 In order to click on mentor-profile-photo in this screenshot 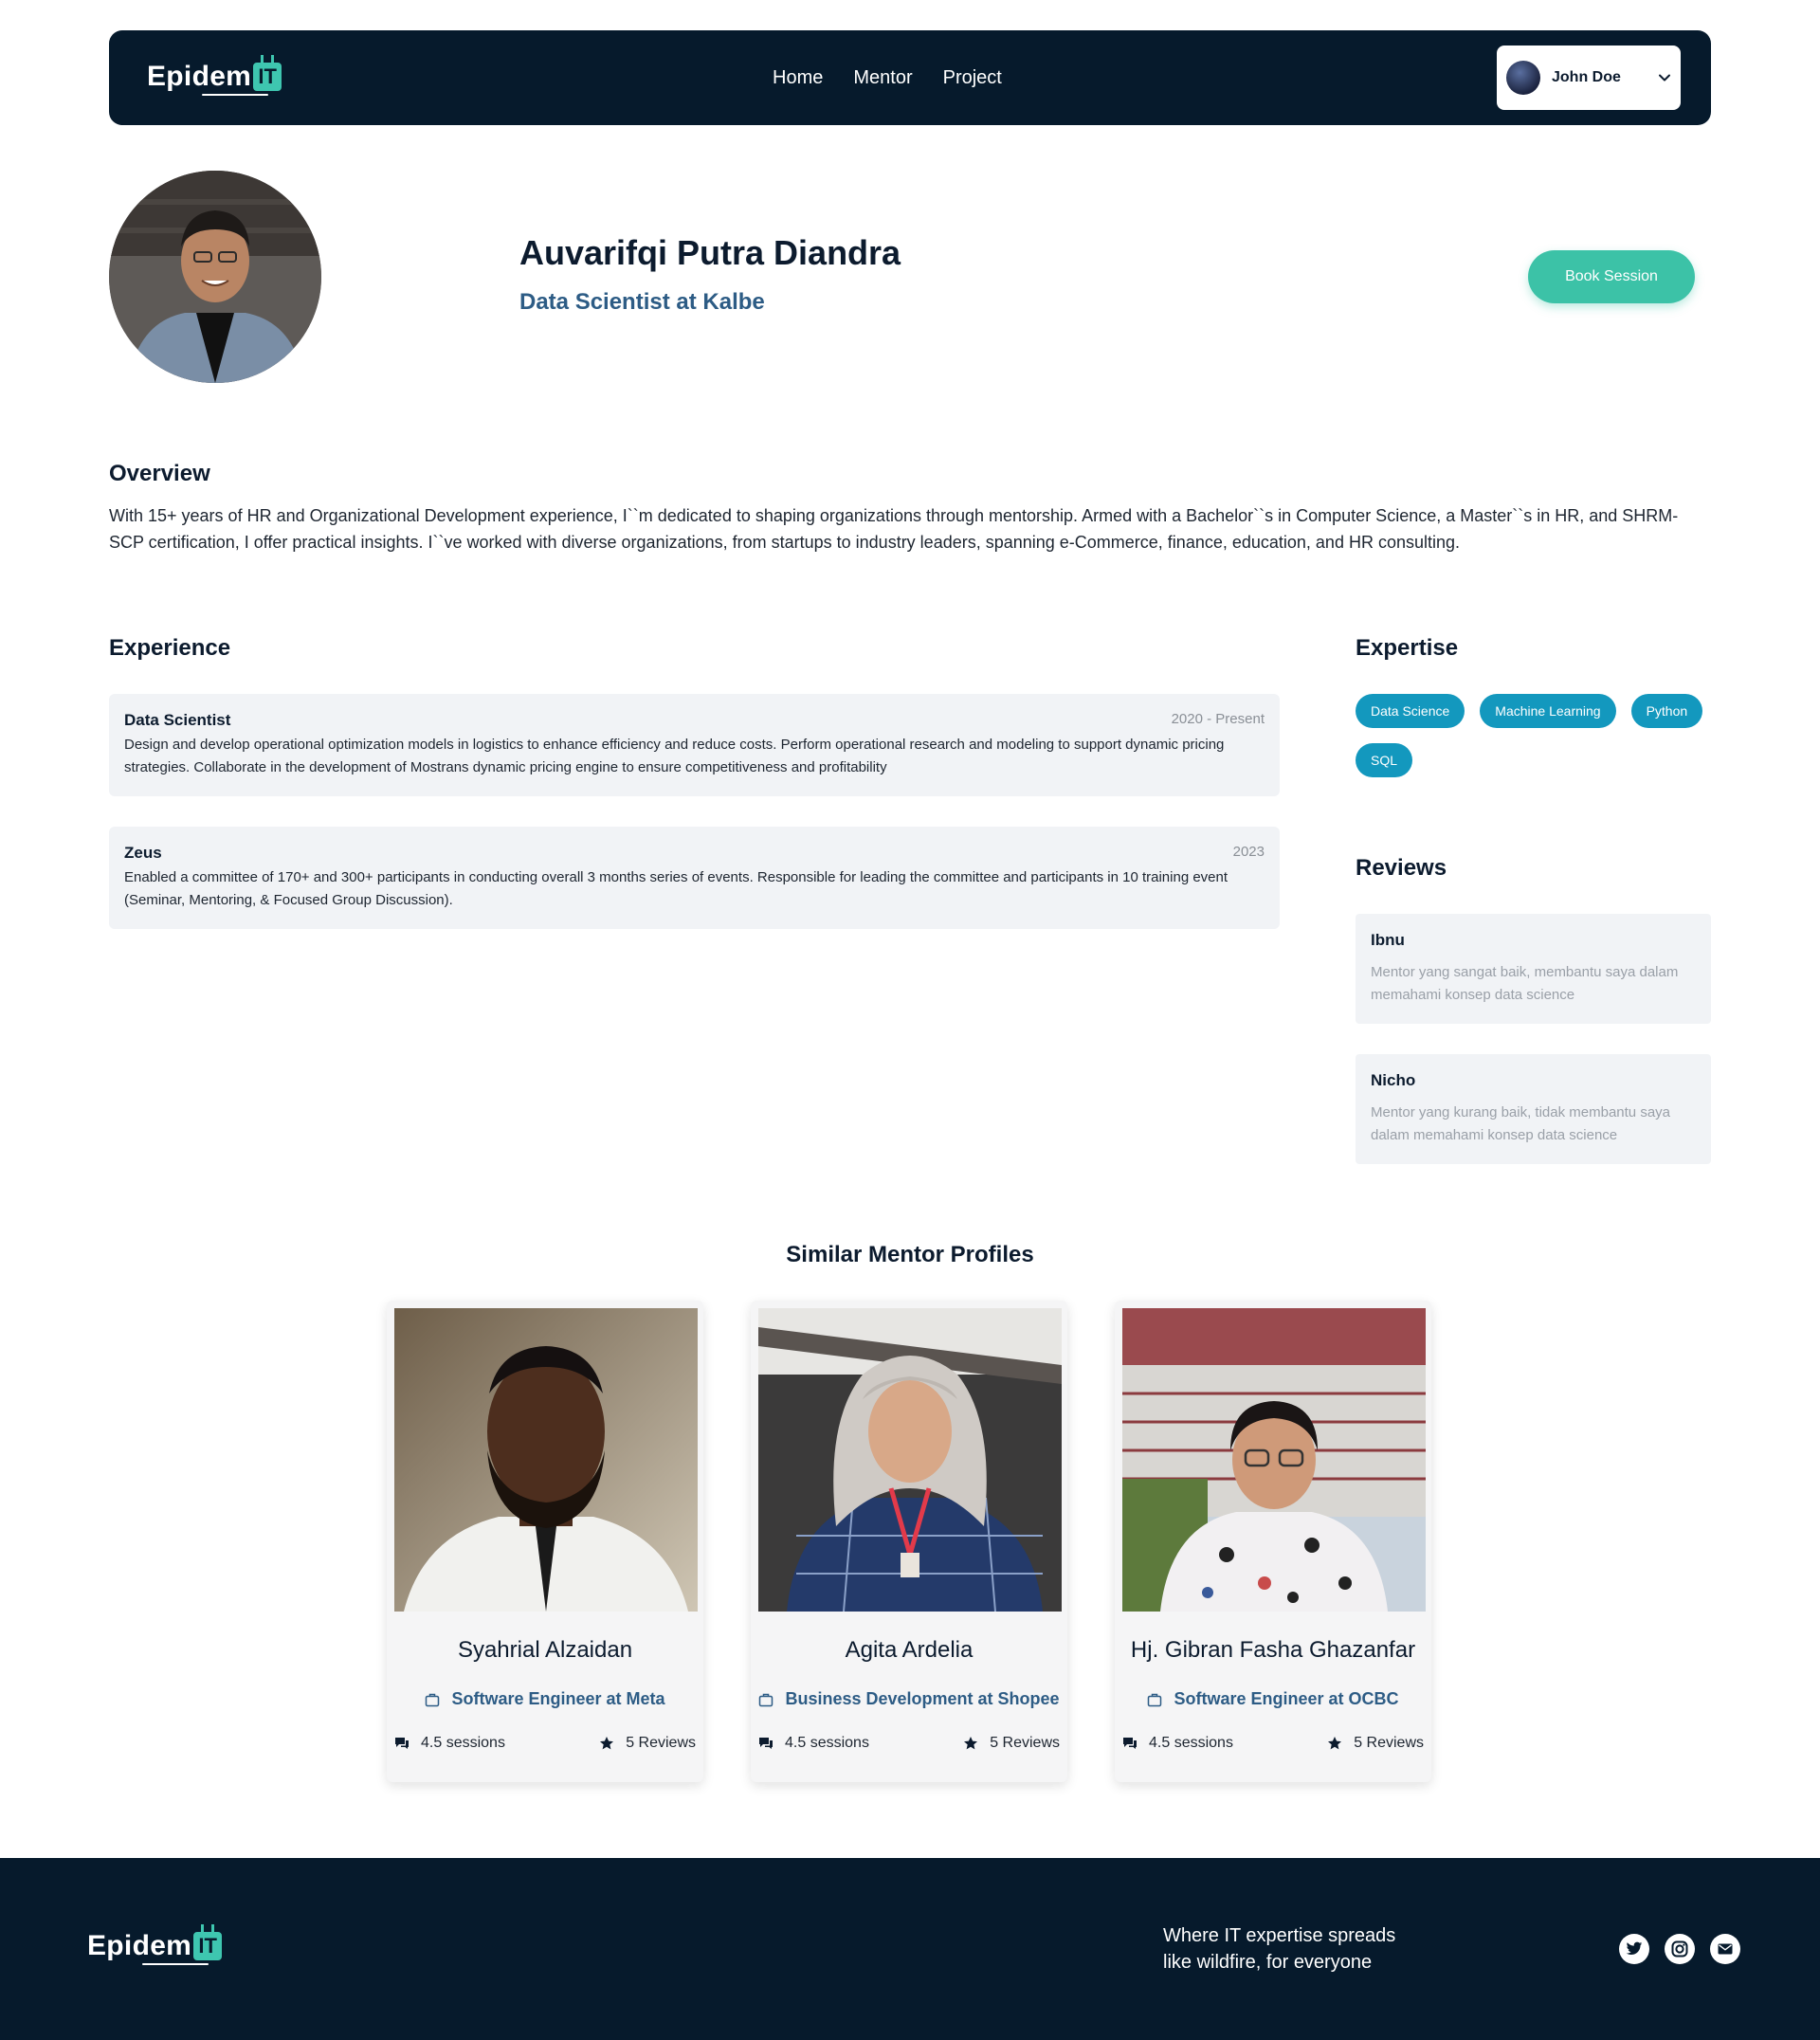, I will do `click(215, 277)`.